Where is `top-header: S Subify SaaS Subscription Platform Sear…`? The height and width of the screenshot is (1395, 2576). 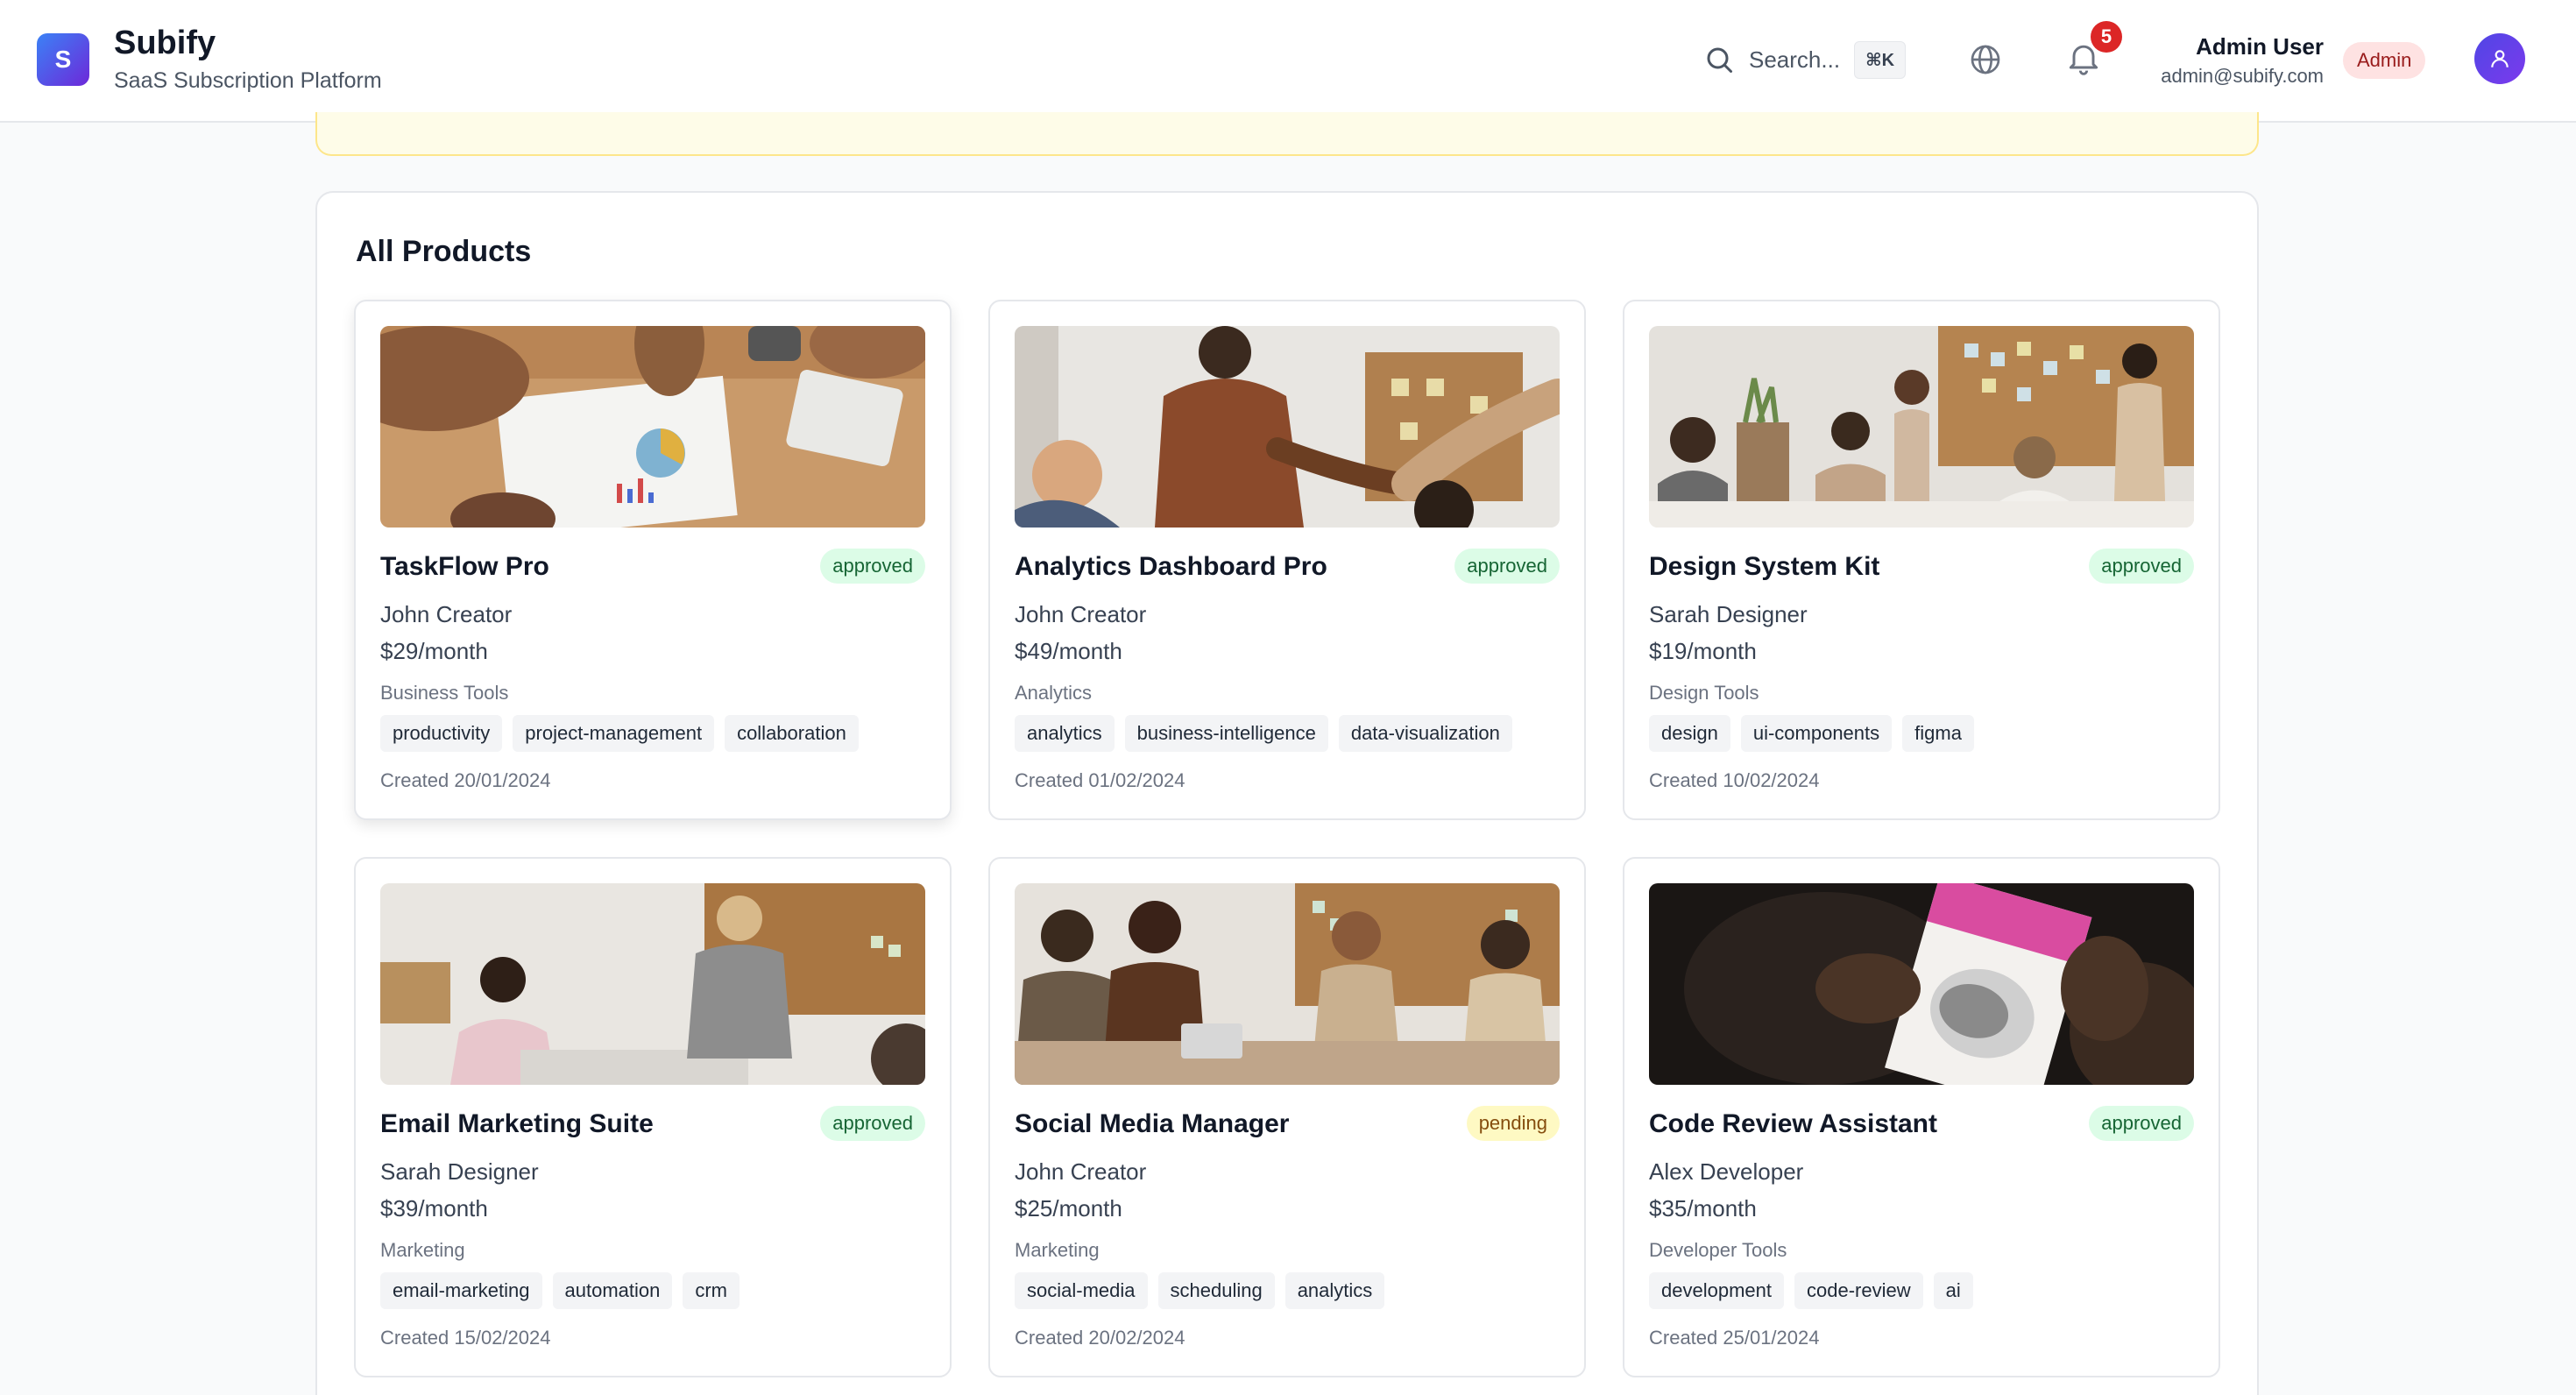
top-header: S Subify SaaS Subscription Platform Sear… is located at coordinates (1288, 61).